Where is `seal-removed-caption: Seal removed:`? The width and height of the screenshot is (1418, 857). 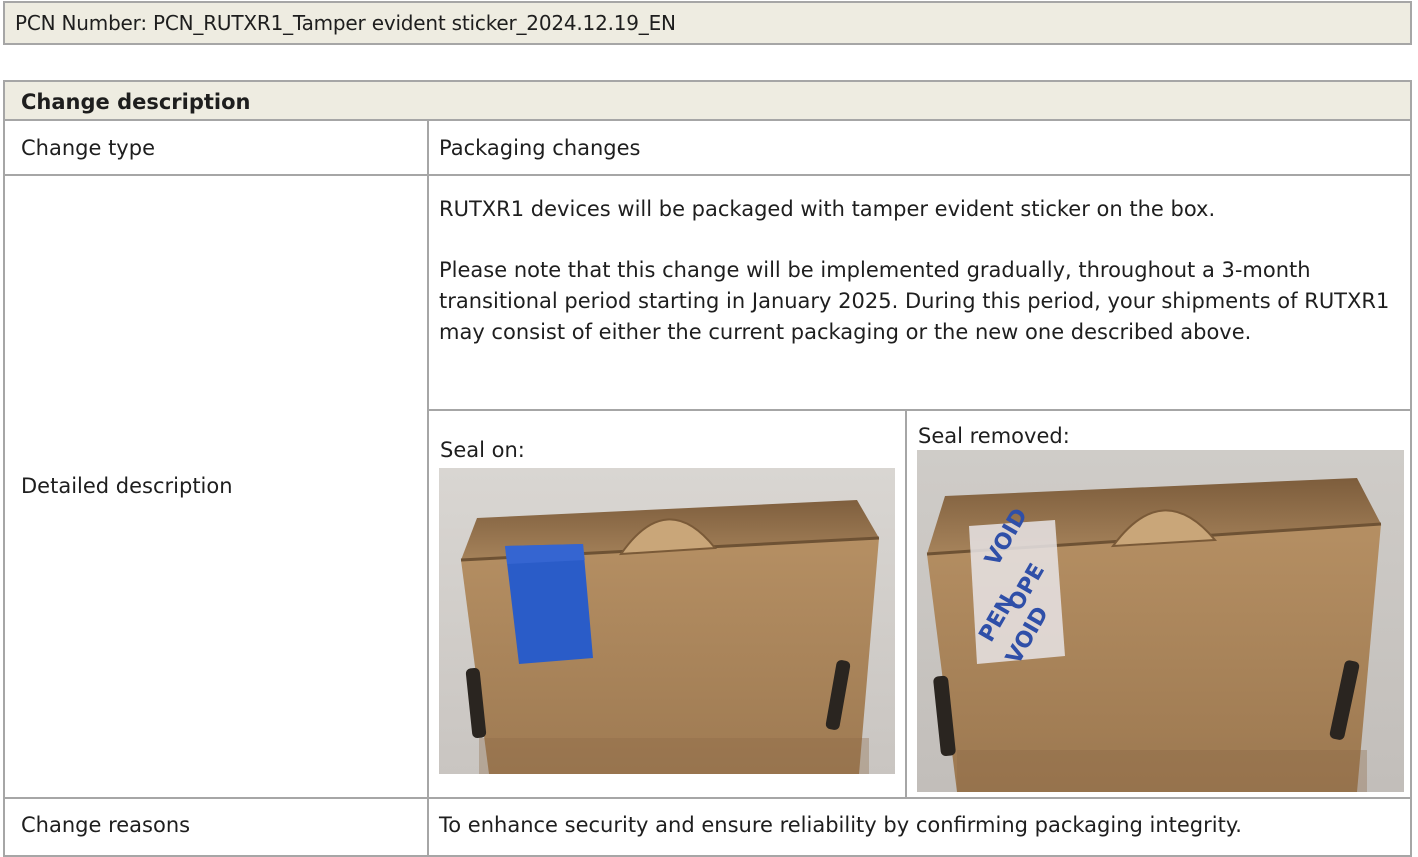
seal-removed-caption: Seal removed: is located at coordinates (994, 436).